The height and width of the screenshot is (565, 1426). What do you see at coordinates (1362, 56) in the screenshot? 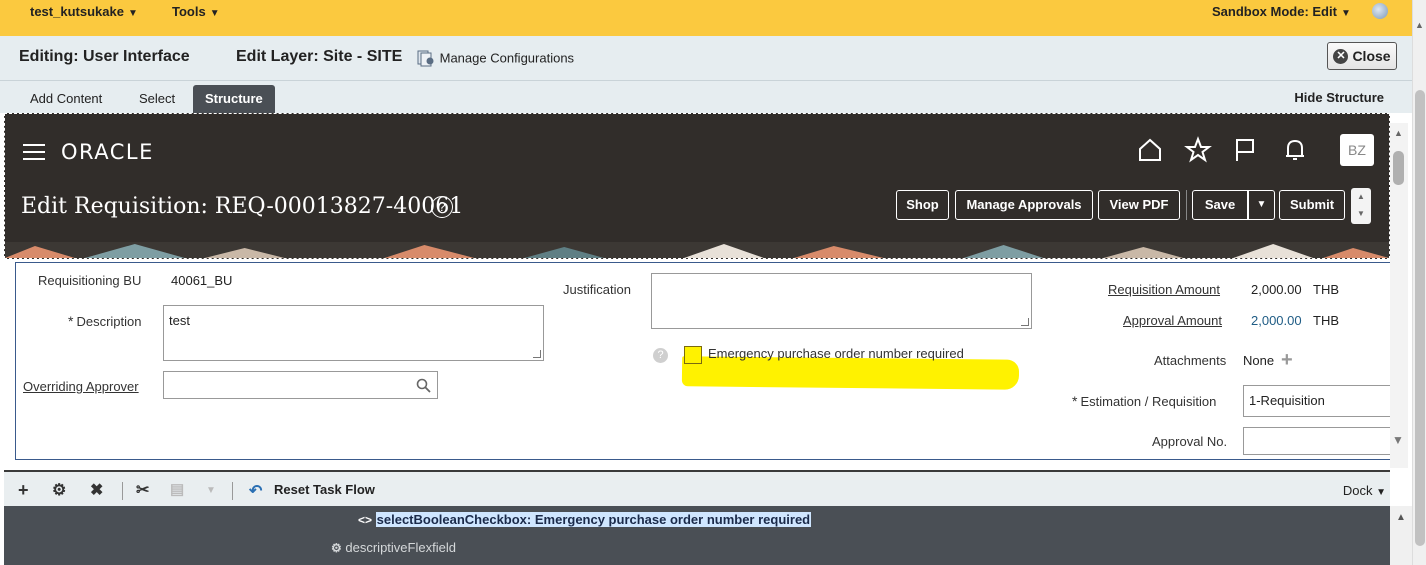
I see `close-button: ✕ Close` at bounding box center [1362, 56].